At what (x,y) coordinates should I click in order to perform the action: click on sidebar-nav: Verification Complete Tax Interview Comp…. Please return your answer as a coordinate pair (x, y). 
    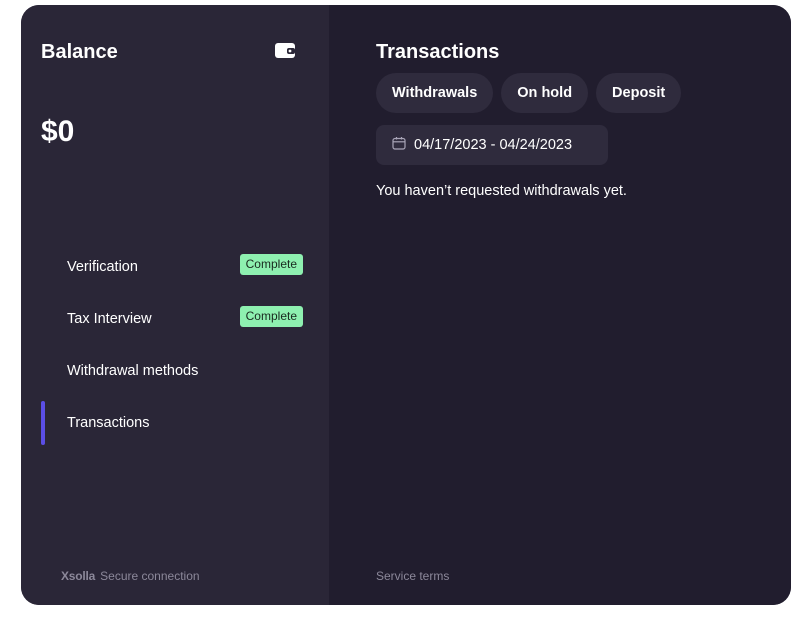
    Looking at the image, I should click on (176, 345).